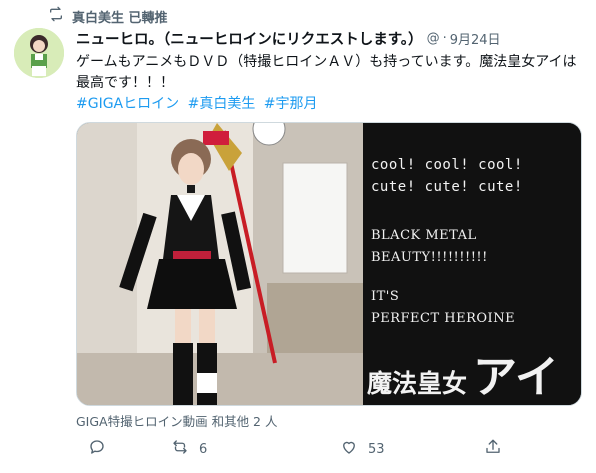 This screenshot has width=596, height=473. What do you see at coordinates (222, 104) in the screenshot?
I see `hashtag-link: #真白美生` at bounding box center [222, 104].